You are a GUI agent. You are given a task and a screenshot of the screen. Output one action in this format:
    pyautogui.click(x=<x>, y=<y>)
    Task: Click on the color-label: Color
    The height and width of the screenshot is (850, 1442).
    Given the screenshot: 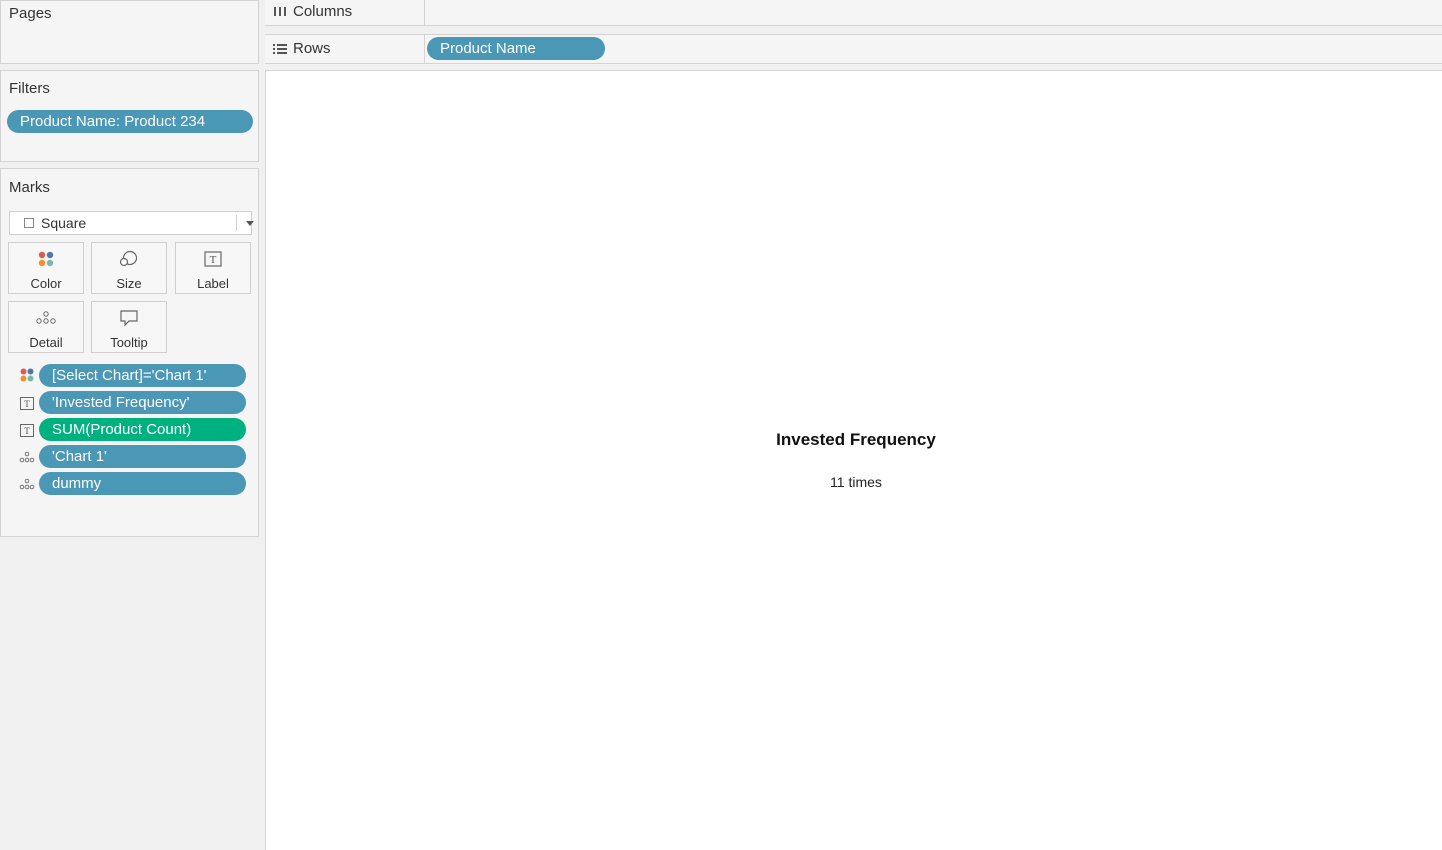 What is the action you would take?
    pyautogui.click(x=46, y=283)
    